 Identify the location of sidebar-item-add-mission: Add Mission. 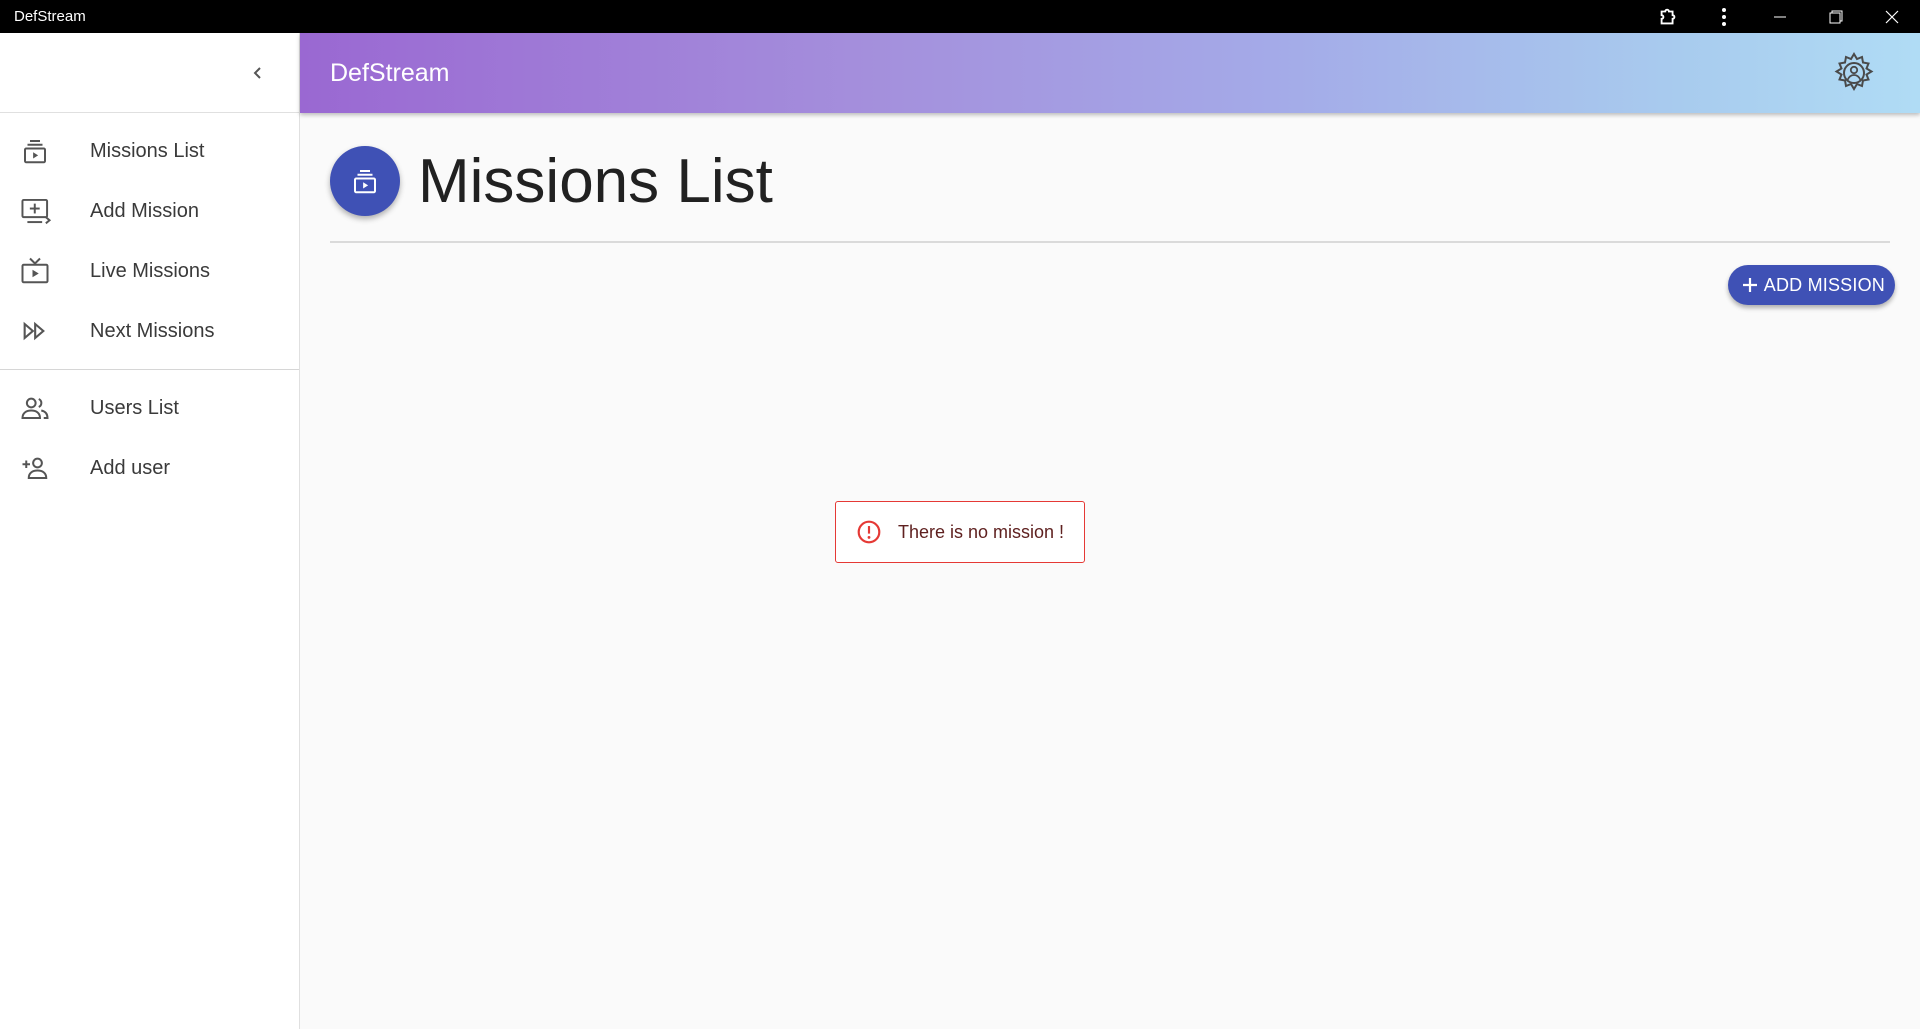
(149, 211).